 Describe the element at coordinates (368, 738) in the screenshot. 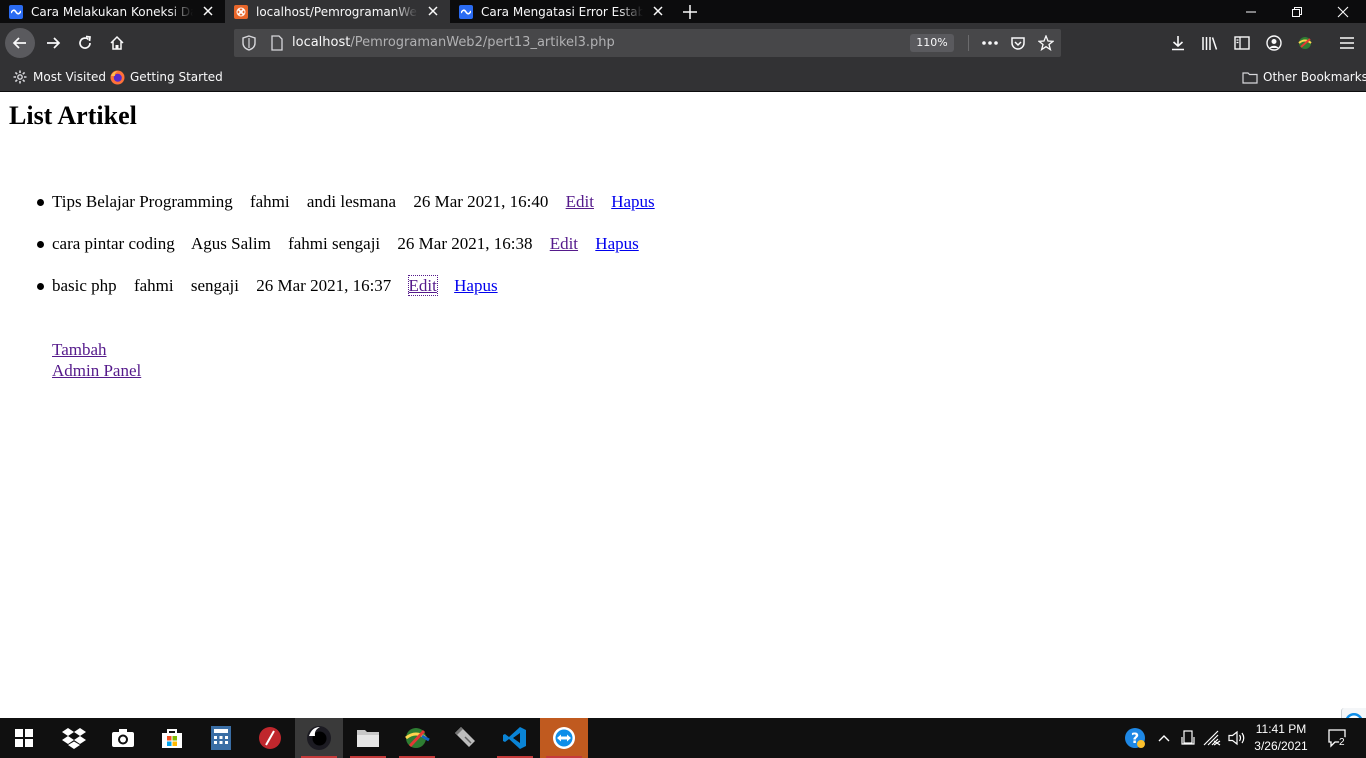

I see `file-explorer-taskbar-button` at that location.